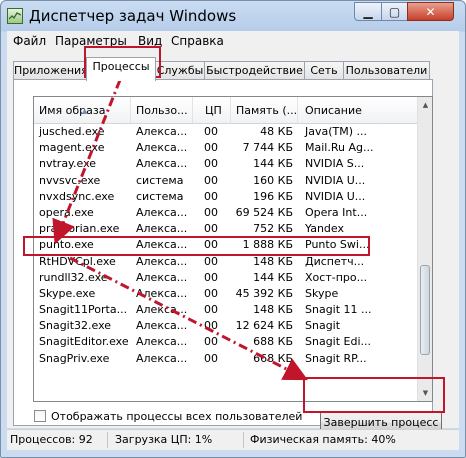 This screenshot has width=466, height=458. I want to click on tab-processes: Процессы, so click(121, 69).